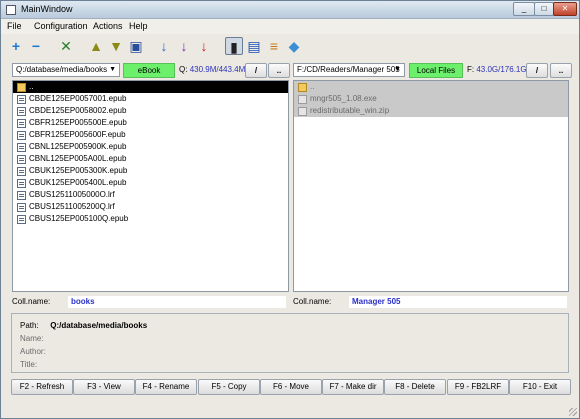 This screenshot has height=419, width=580. Describe the element at coordinates (256, 70) in the screenshot. I see `left-root-button: /` at that location.